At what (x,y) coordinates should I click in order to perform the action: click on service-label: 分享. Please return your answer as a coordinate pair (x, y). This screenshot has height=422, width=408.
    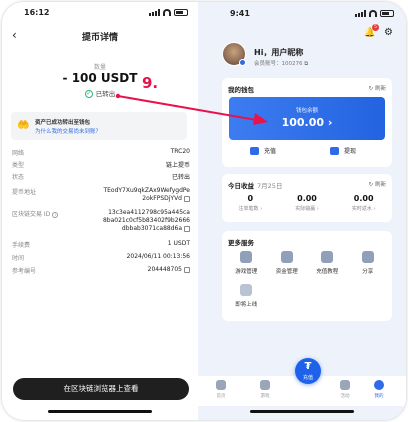
    Looking at the image, I should click on (368, 272).